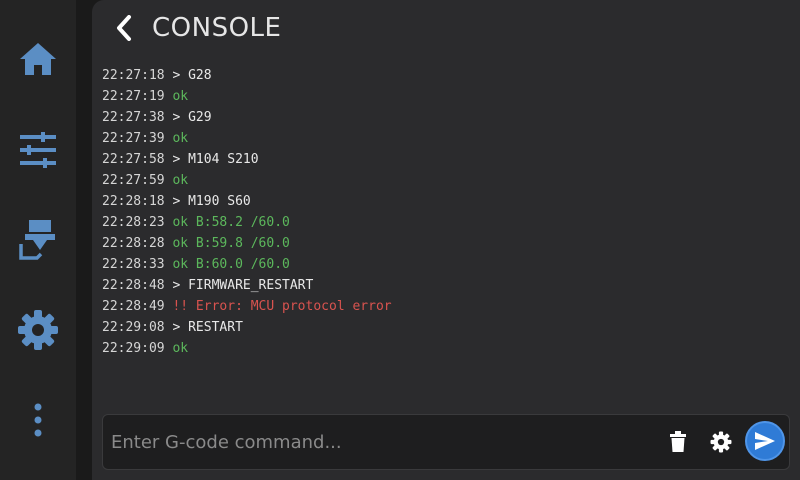 This screenshot has height=480, width=800. What do you see at coordinates (133, 285) in the screenshot?
I see `console-timestamp: 22:28:48` at bounding box center [133, 285].